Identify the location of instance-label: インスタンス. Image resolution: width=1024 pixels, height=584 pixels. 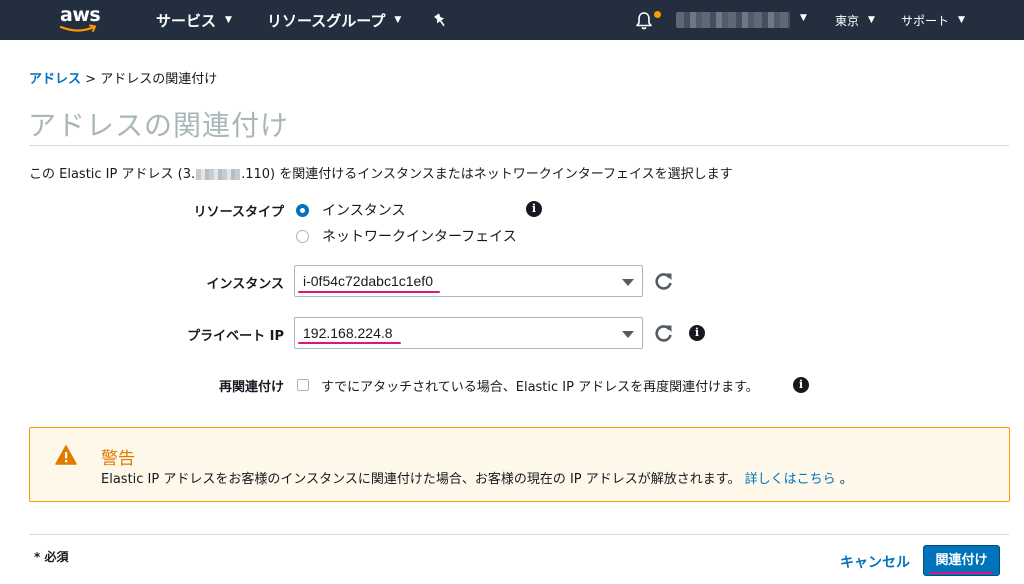
(245, 284).